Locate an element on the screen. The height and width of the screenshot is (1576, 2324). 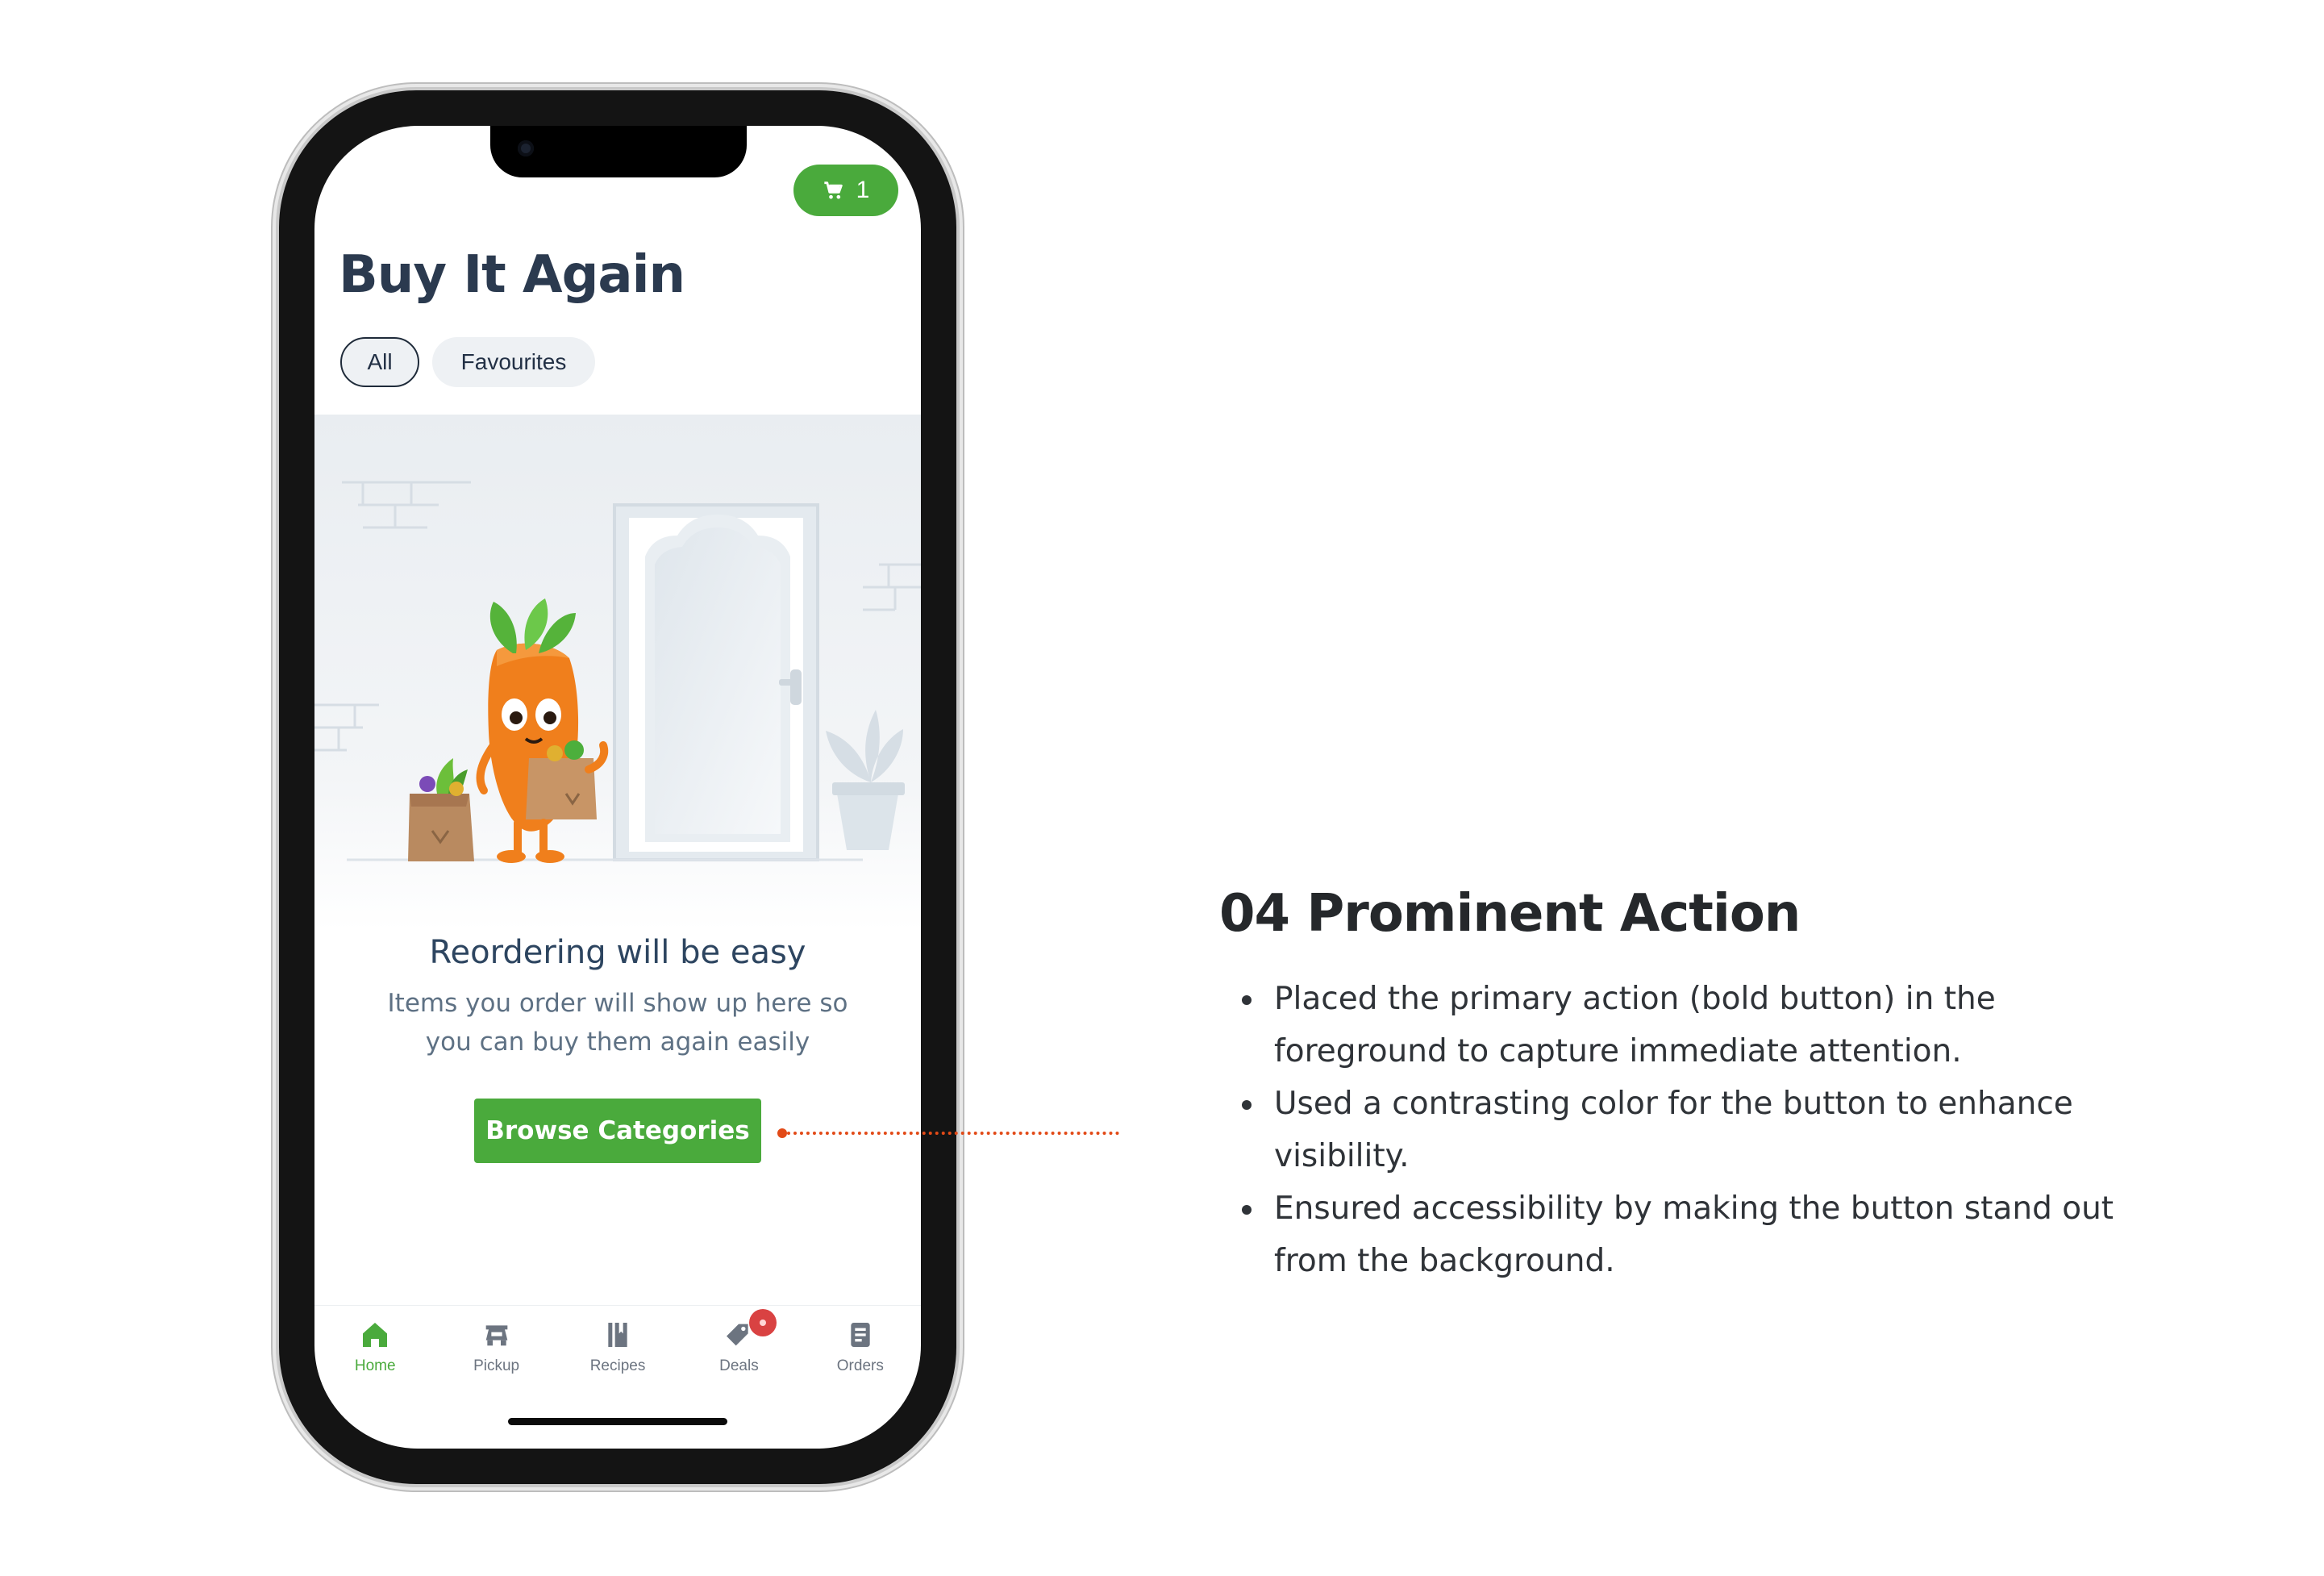
cart-button: 1 is located at coordinates (845, 190).